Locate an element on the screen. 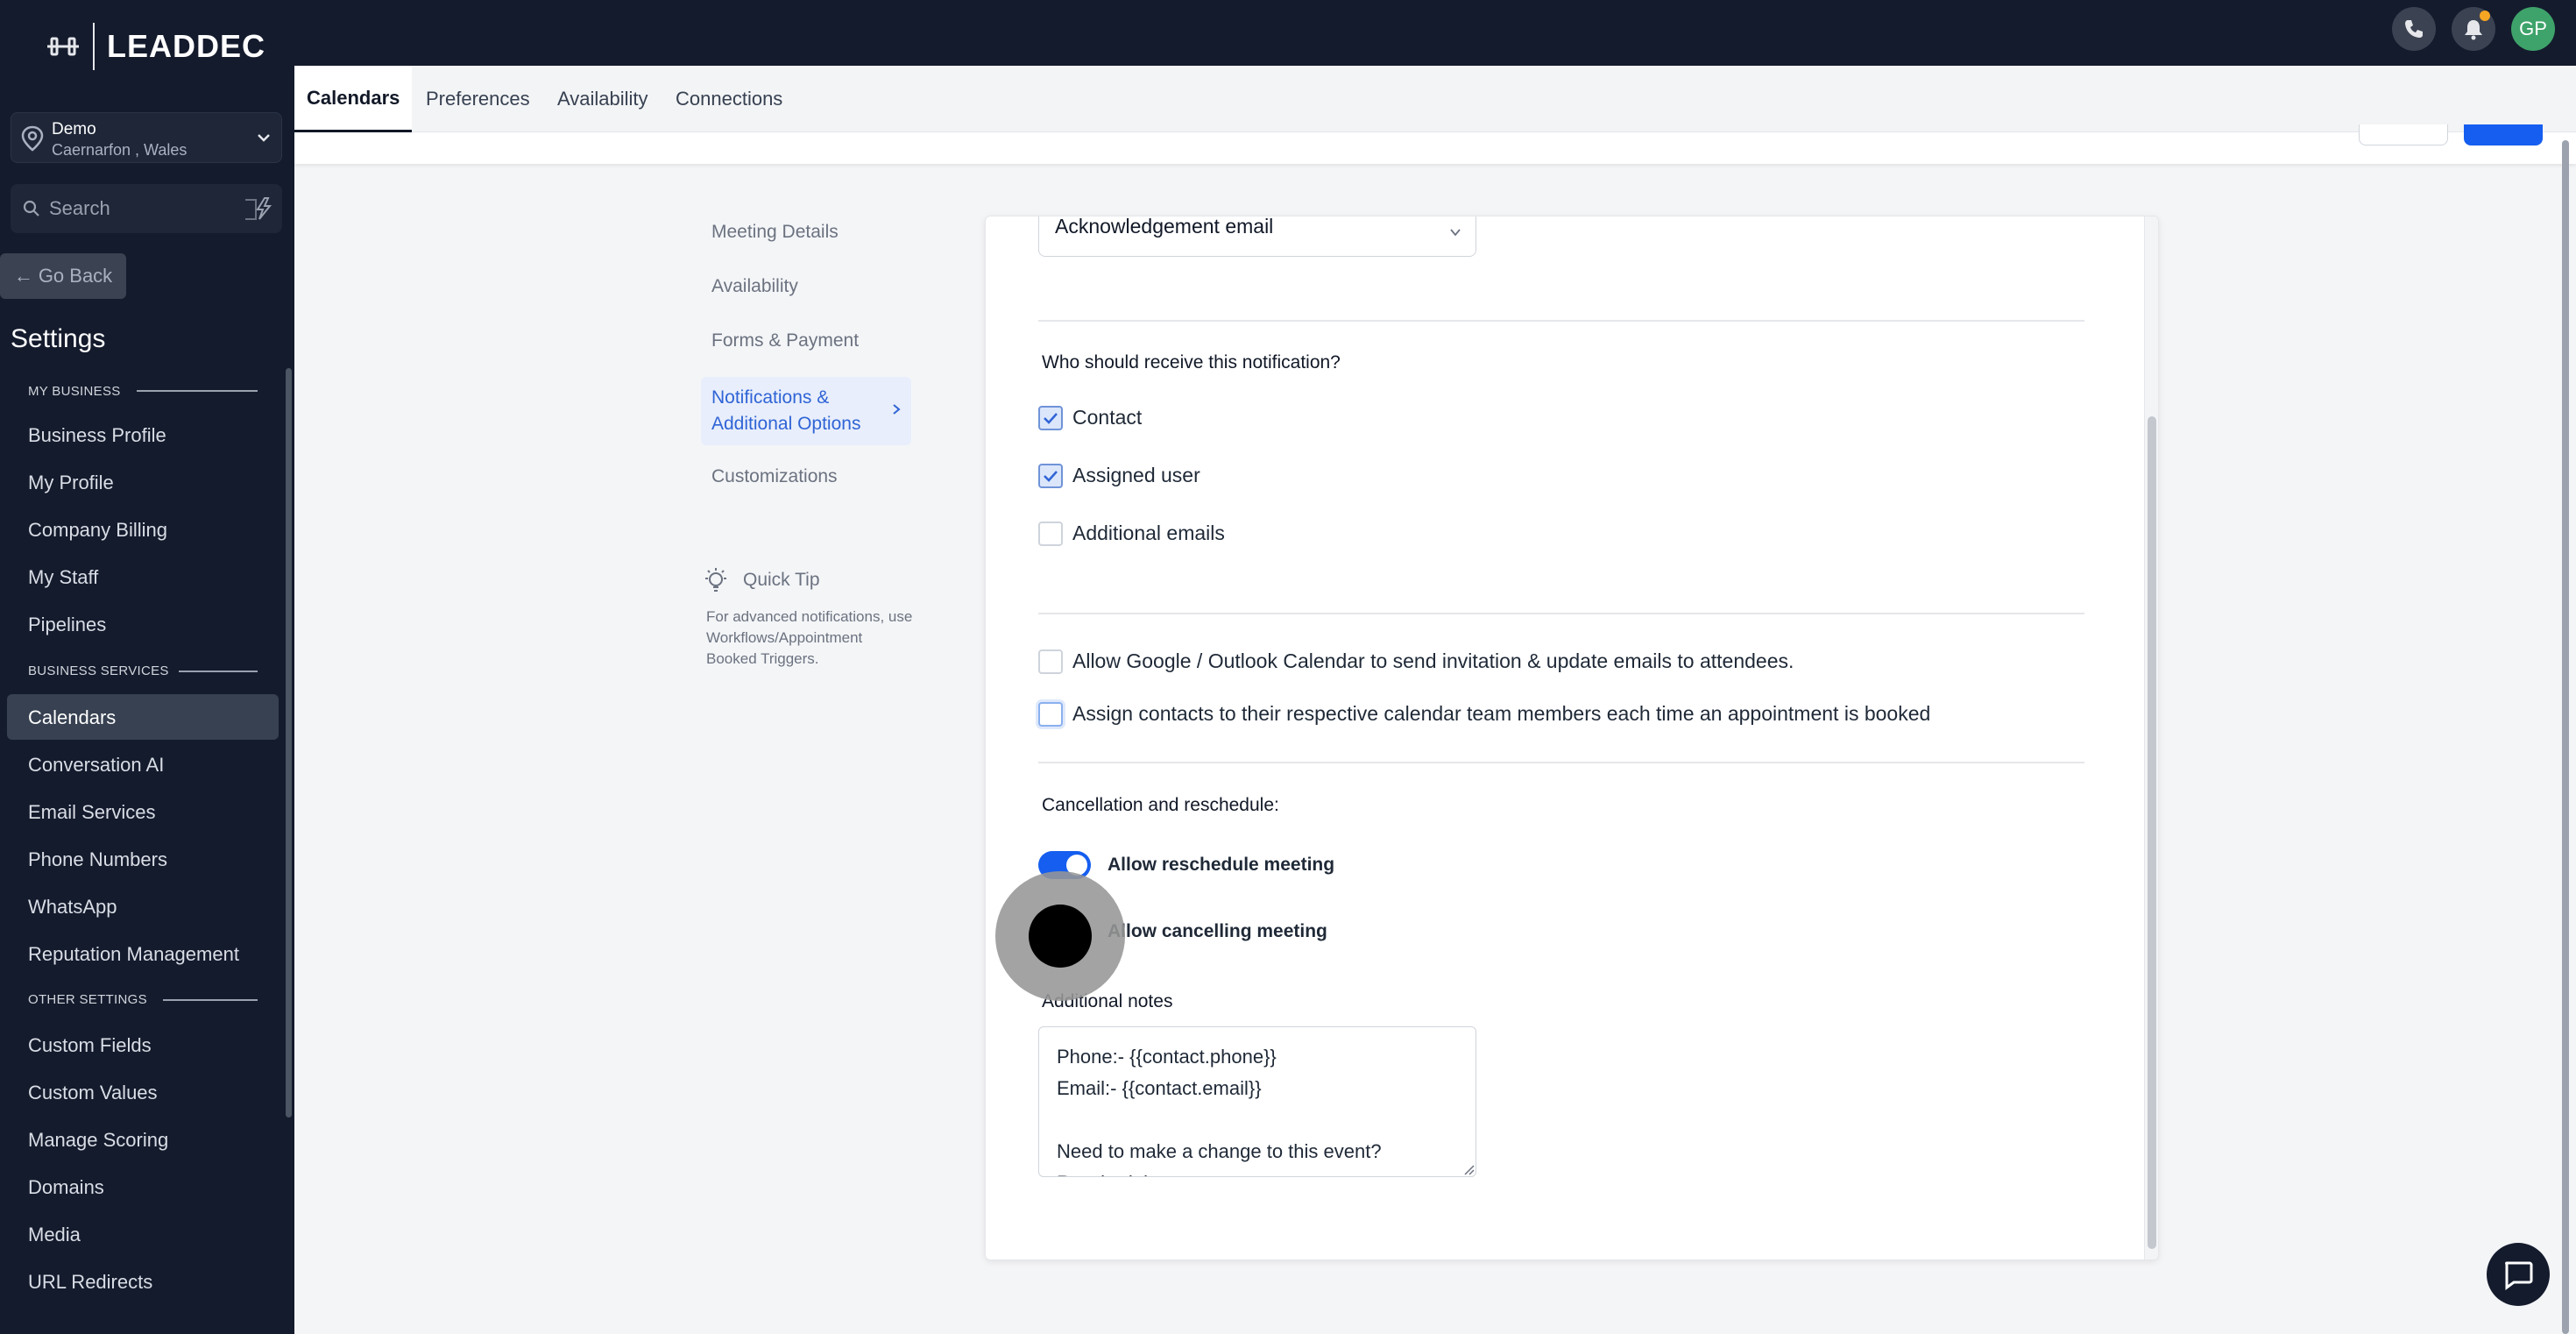 Image resolution: width=2576 pixels, height=1334 pixels. card-scrollbar-thumb is located at coordinates (2152, 832).